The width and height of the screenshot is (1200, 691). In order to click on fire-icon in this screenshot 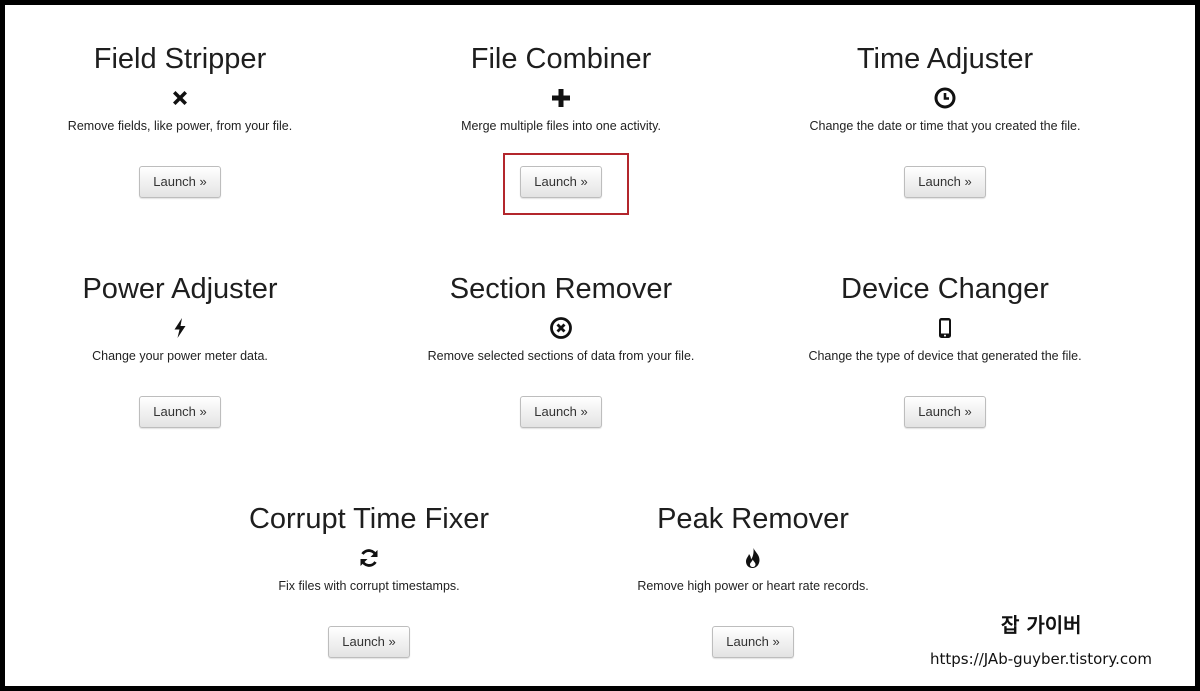, I will do `click(753, 558)`.